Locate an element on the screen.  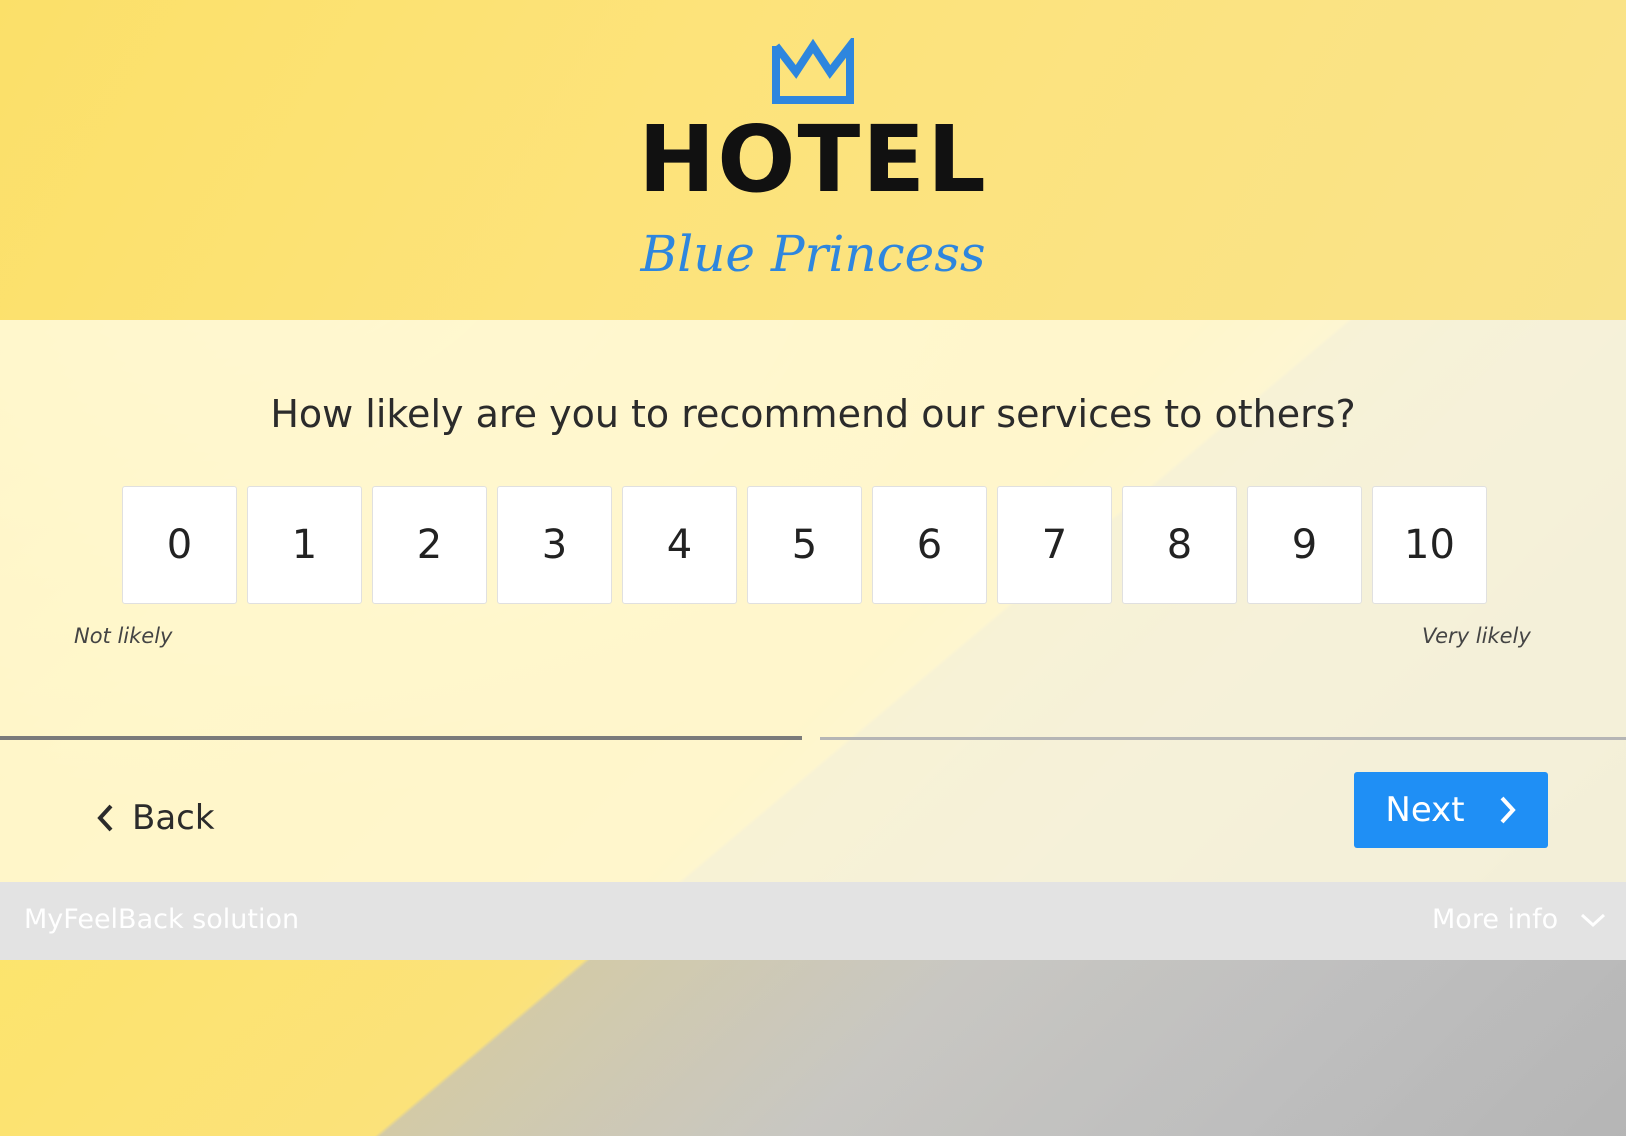
scale-label-high: Very likely is located at coordinates (1476, 636).